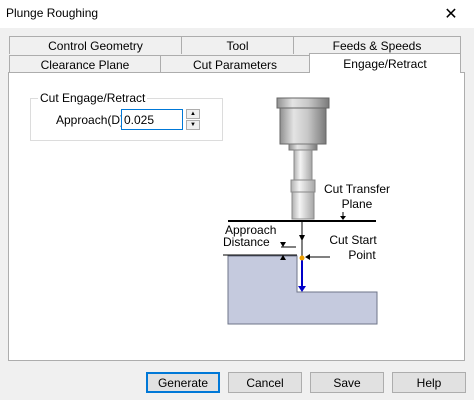  I want to click on close-icon: ✕, so click(451, 14).